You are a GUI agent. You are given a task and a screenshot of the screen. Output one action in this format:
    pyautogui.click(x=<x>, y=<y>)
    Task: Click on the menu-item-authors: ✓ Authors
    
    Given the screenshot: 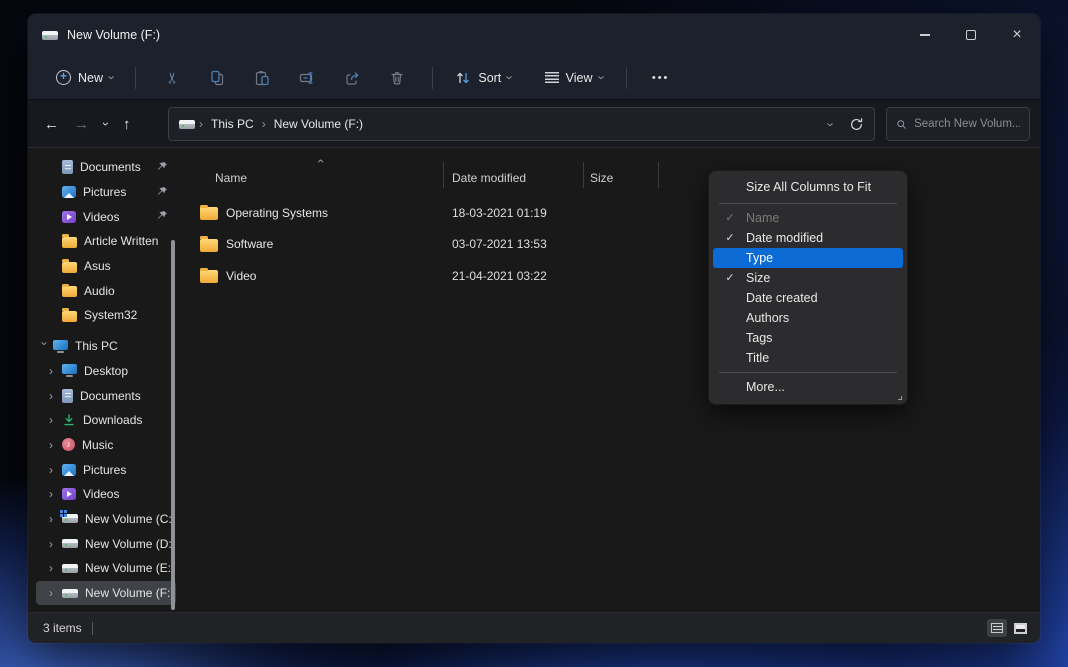 What is the action you would take?
    pyautogui.click(x=808, y=318)
    